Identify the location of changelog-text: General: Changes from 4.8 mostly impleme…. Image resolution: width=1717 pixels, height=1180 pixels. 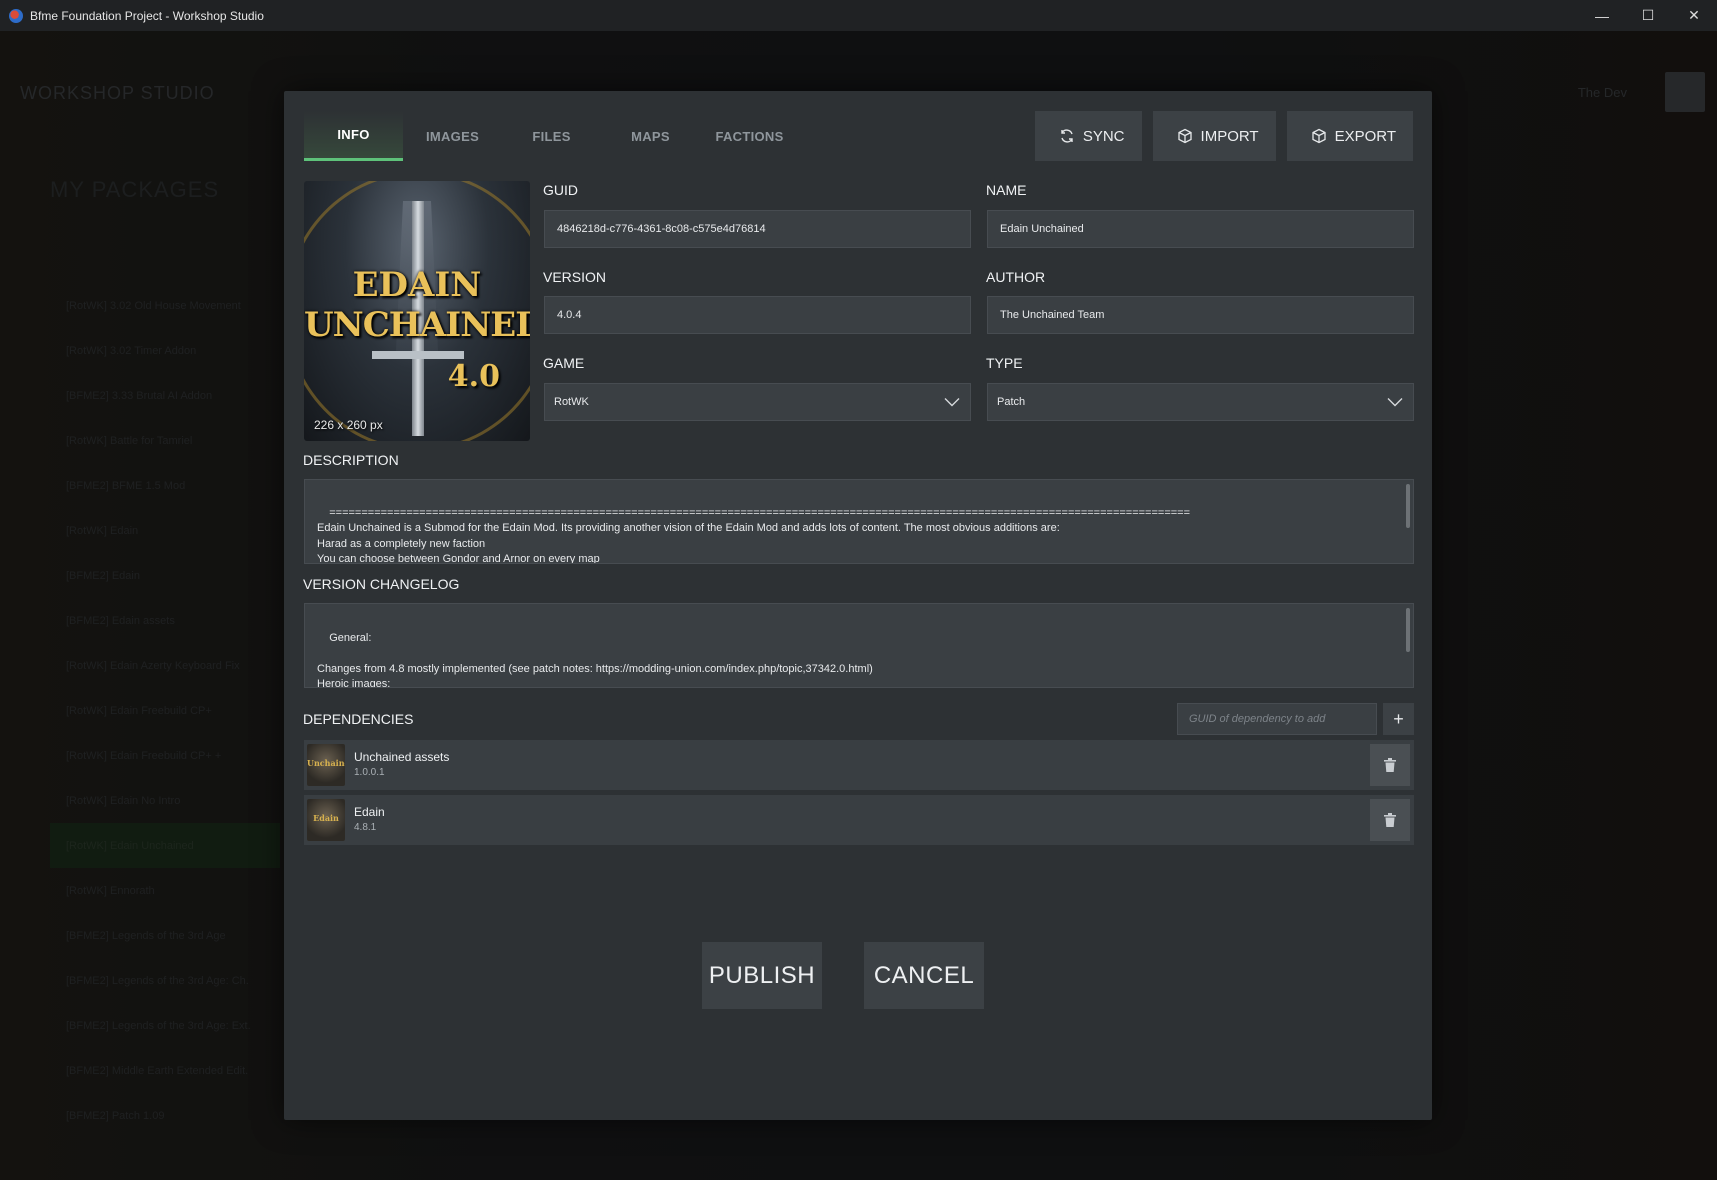
(595, 659).